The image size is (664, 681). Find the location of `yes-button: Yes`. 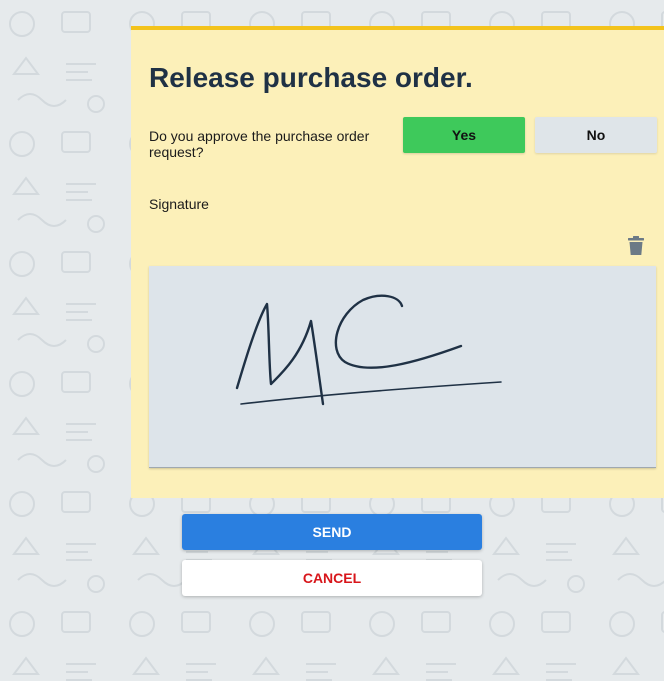

yes-button: Yes is located at coordinates (464, 135).